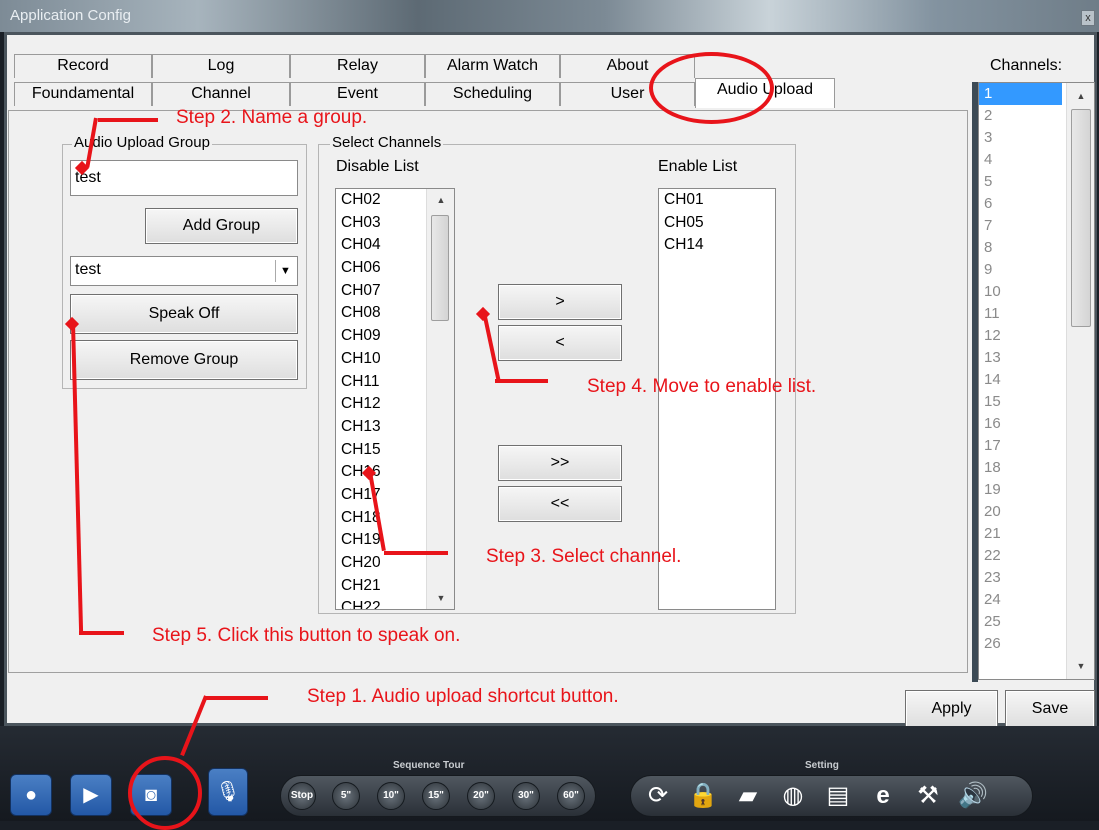 The image size is (1099, 830). What do you see at coordinates (228, 792) in the screenshot?
I see `microphone-icon: 🎙` at bounding box center [228, 792].